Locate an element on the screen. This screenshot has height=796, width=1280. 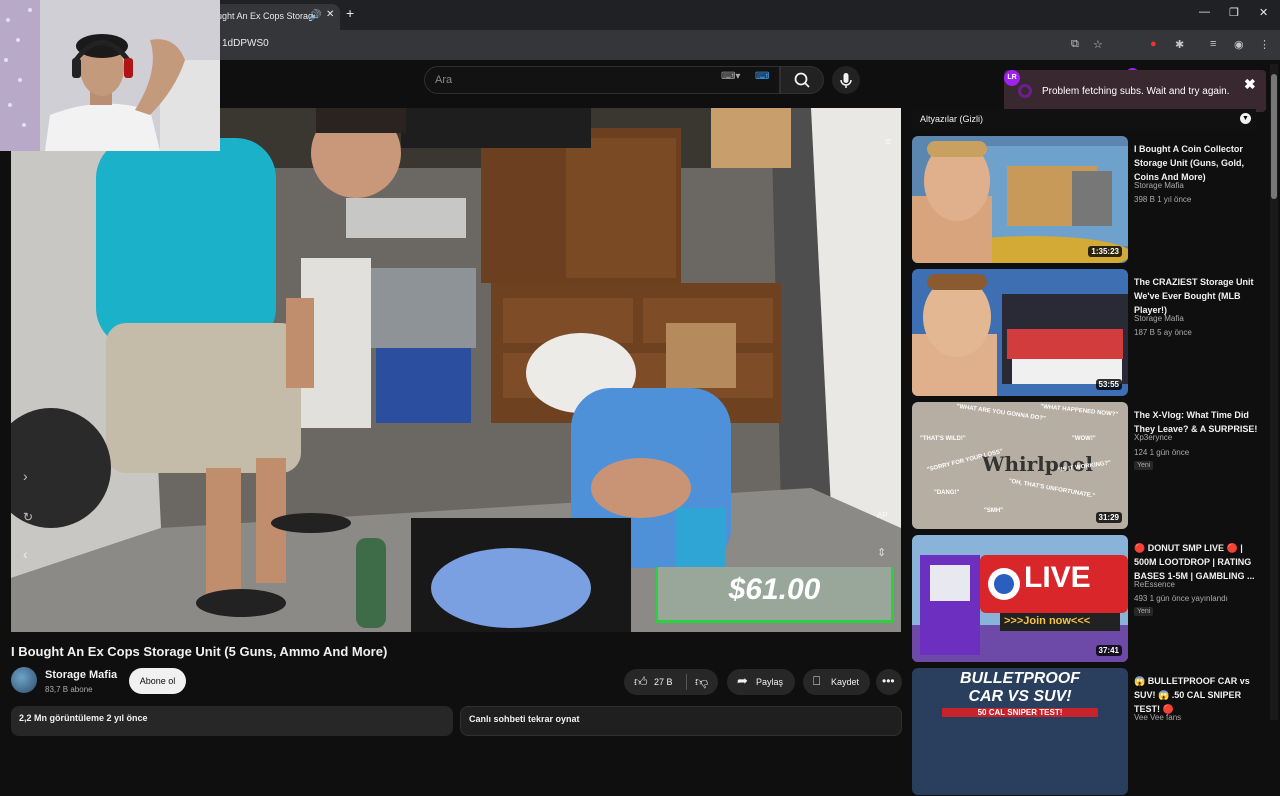
browser-tab: ught An Ex Cops Storag 🔊 ✕ is located at coordinates (272, 17).